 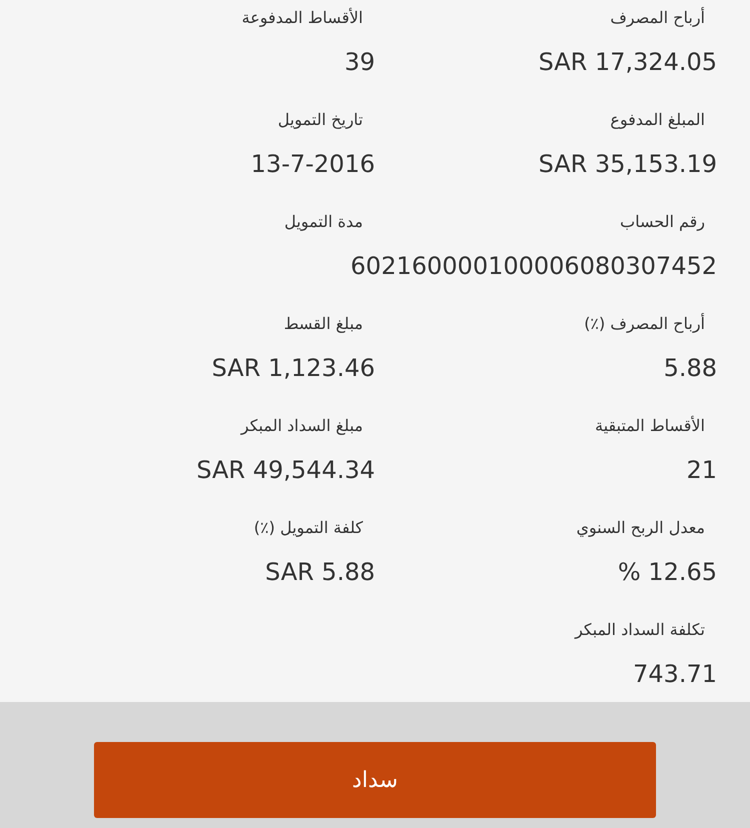 What do you see at coordinates (667, 572) in the screenshot?
I see `field-value: % 12.65` at bounding box center [667, 572].